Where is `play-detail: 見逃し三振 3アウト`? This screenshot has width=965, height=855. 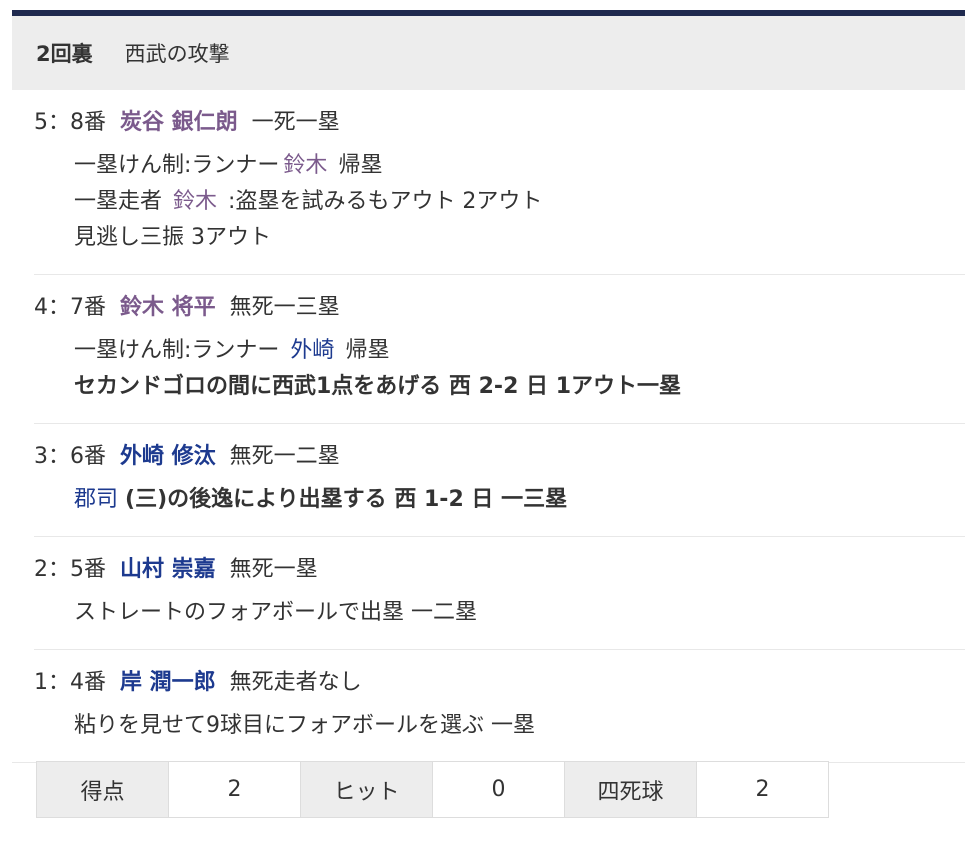 play-detail: 見逃し三振 3アウト is located at coordinates (172, 237).